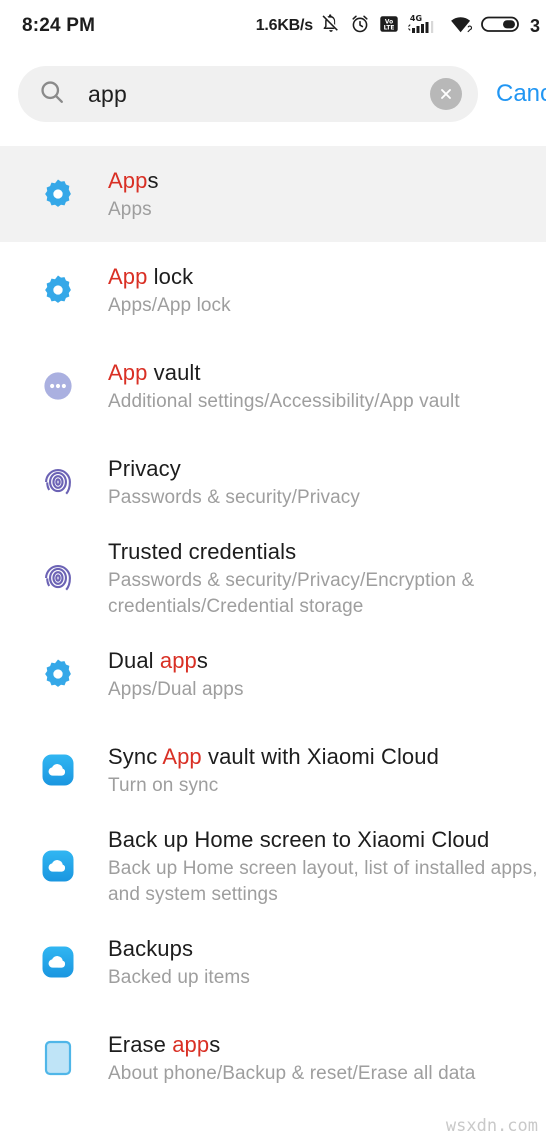 The height and width of the screenshot is (1140, 546). What do you see at coordinates (320, 756) in the screenshot?
I see `result-title-post: vault with Xiaomi Cloud` at bounding box center [320, 756].